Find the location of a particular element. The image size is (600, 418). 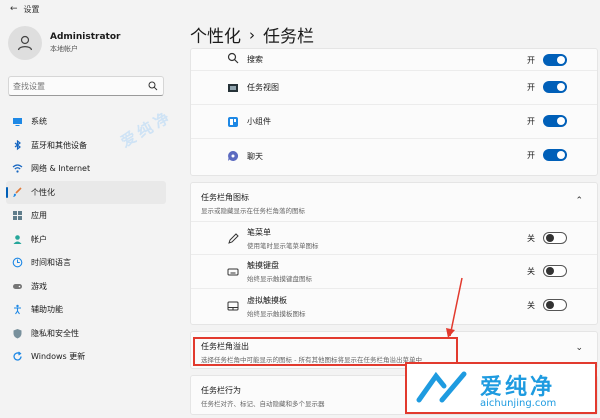

sidebar-item-label: 蓝牙和其他设备 is located at coordinates (59, 145).